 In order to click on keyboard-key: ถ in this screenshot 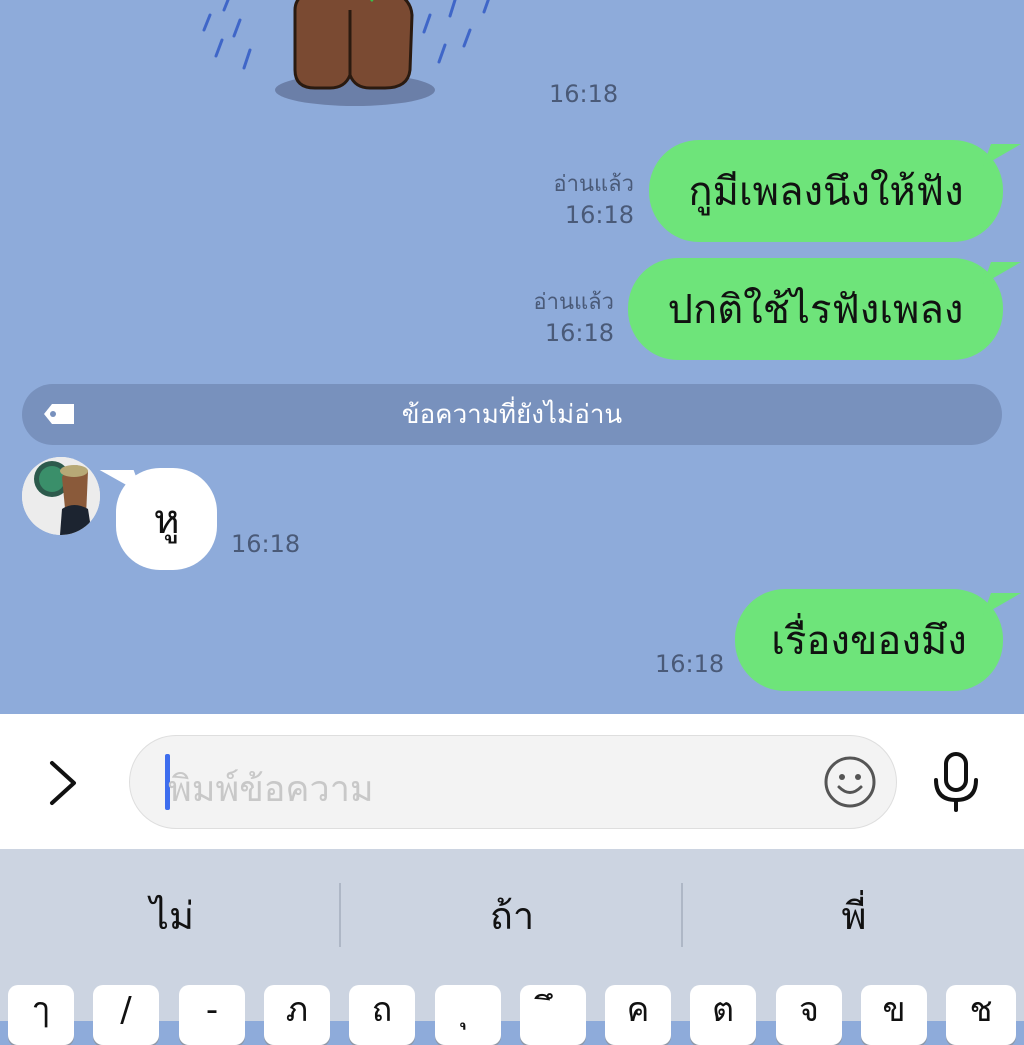, I will do `click(382, 1015)`.